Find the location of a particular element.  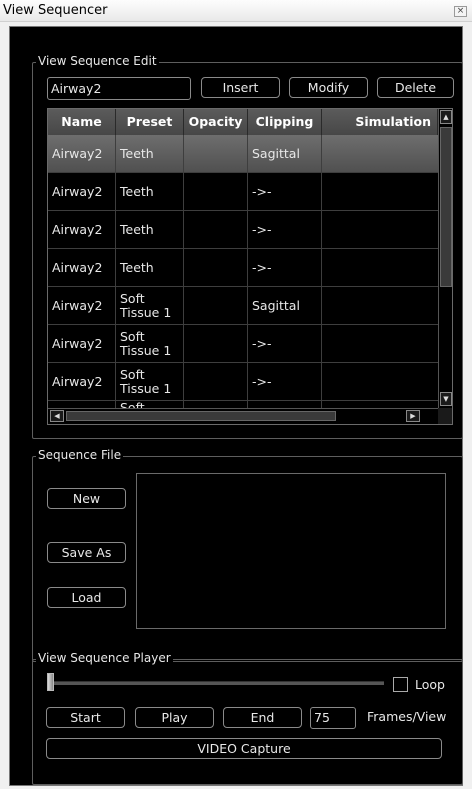

sequence-slider-track is located at coordinates (217, 683).